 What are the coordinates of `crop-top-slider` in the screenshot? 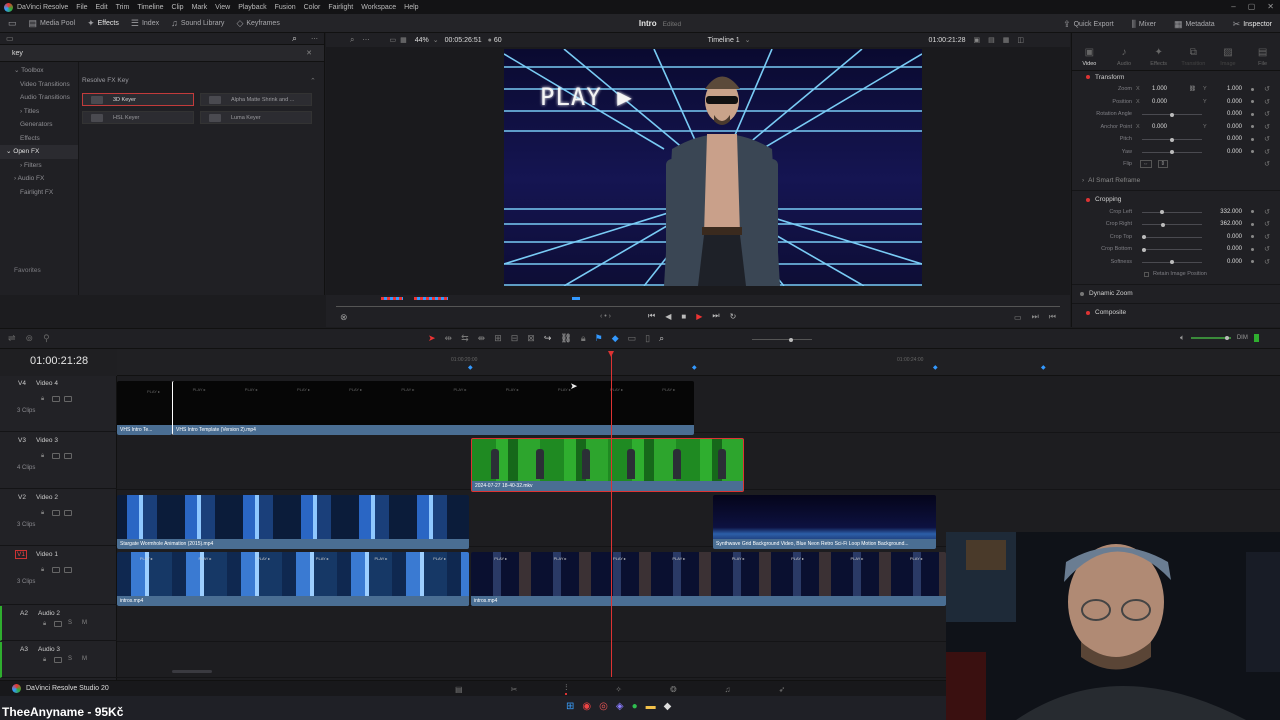 It's located at (1172, 237).